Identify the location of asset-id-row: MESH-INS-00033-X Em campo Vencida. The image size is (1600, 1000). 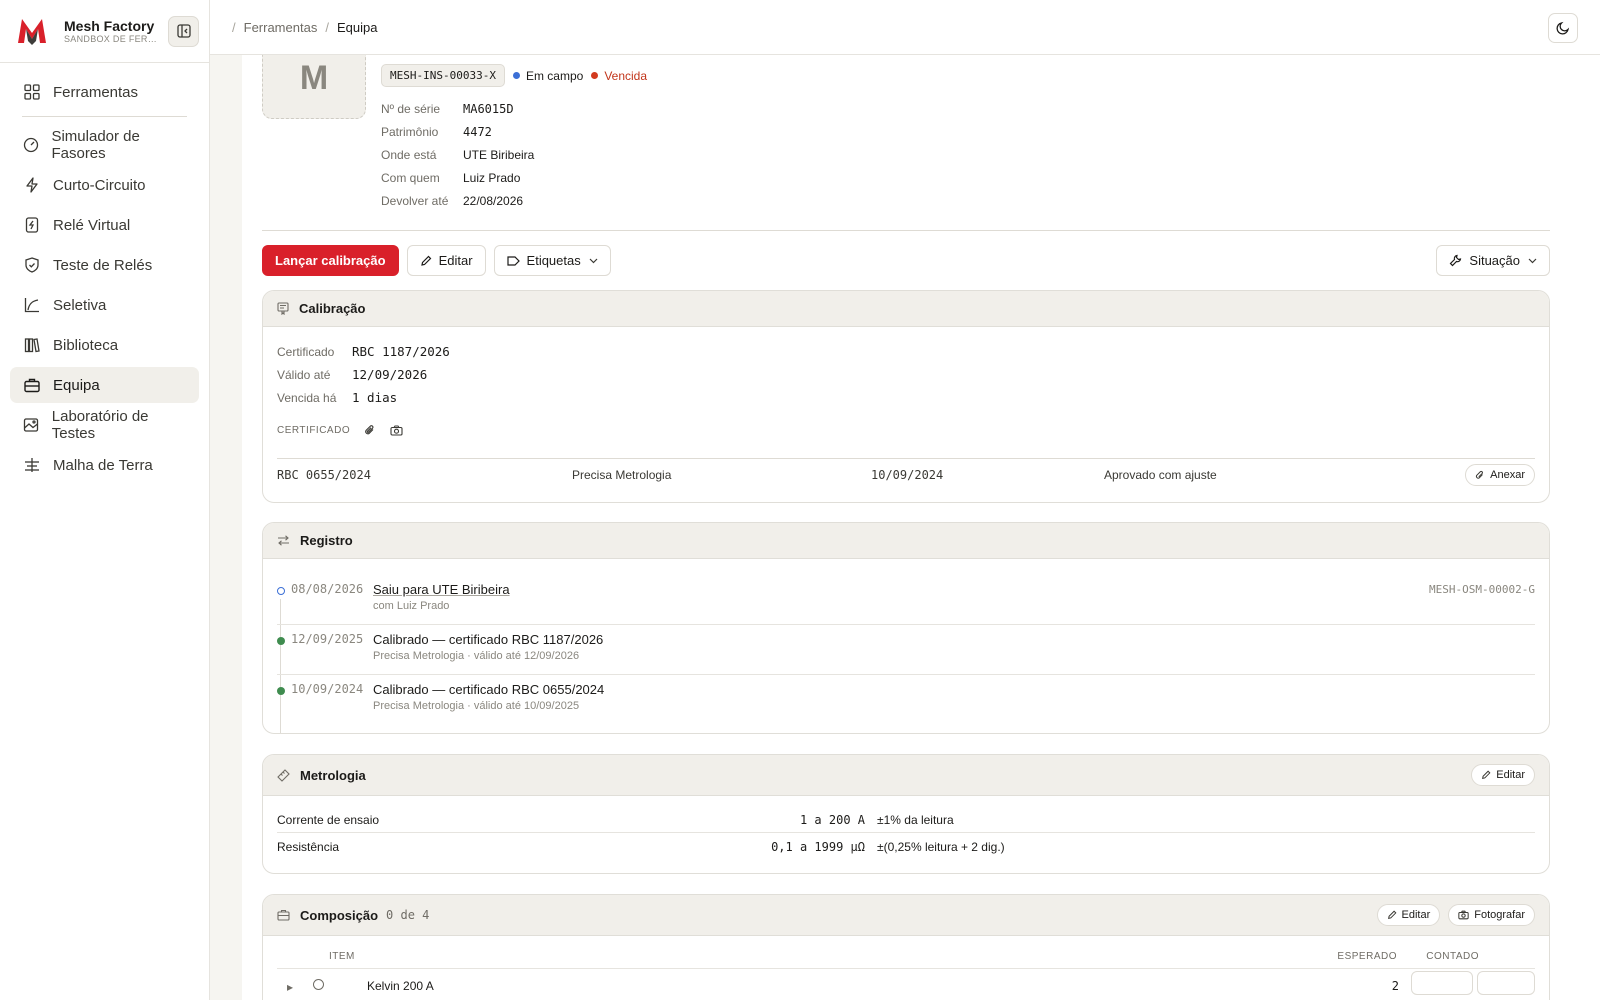
(514, 75).